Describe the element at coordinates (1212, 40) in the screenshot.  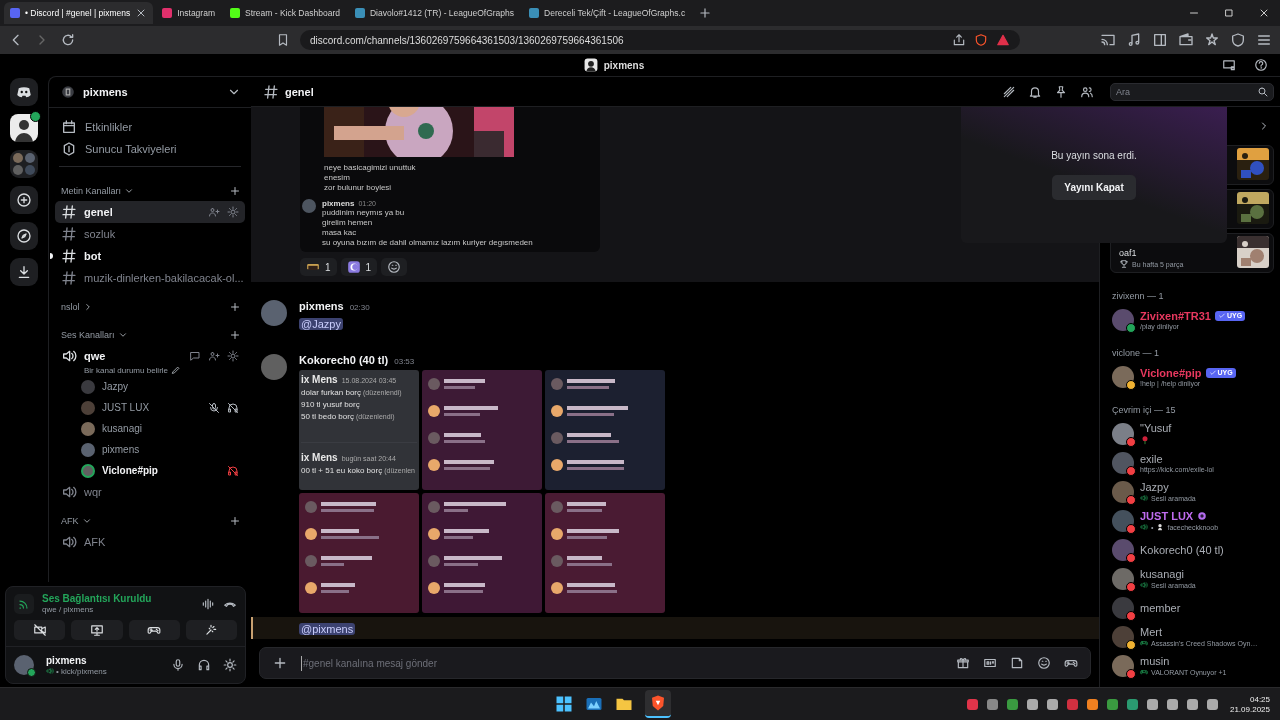
I see `star-icon` at that location.